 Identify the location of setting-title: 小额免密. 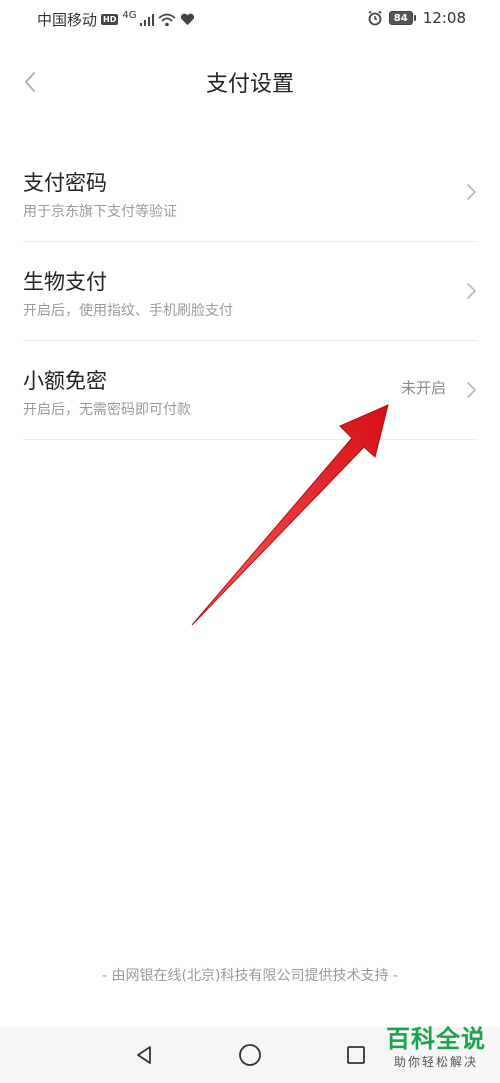
(65, 381).